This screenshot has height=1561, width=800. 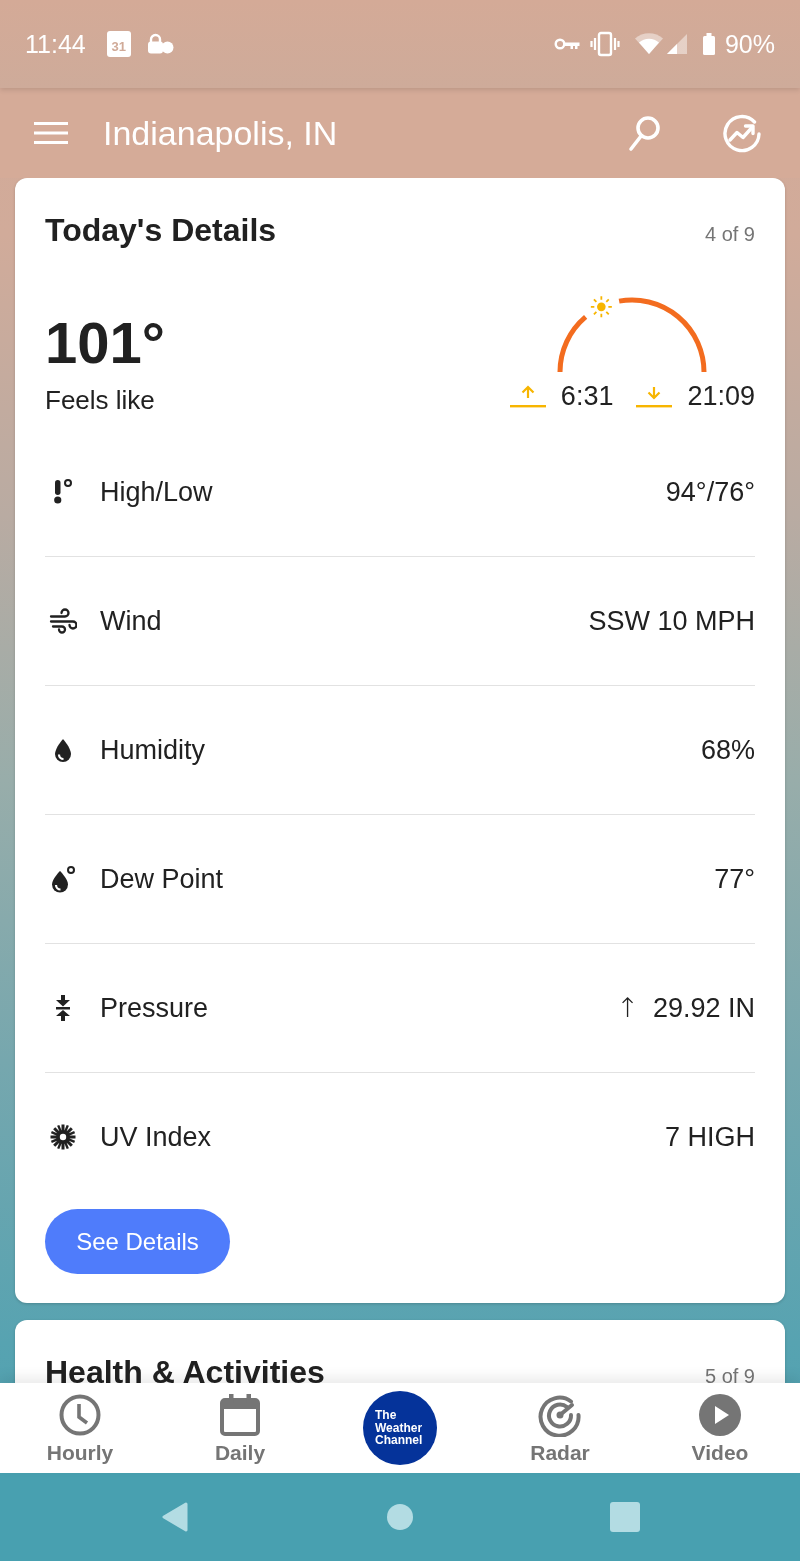 I want to click on trend-arrow: ↑, so click(x=627, y=1008).